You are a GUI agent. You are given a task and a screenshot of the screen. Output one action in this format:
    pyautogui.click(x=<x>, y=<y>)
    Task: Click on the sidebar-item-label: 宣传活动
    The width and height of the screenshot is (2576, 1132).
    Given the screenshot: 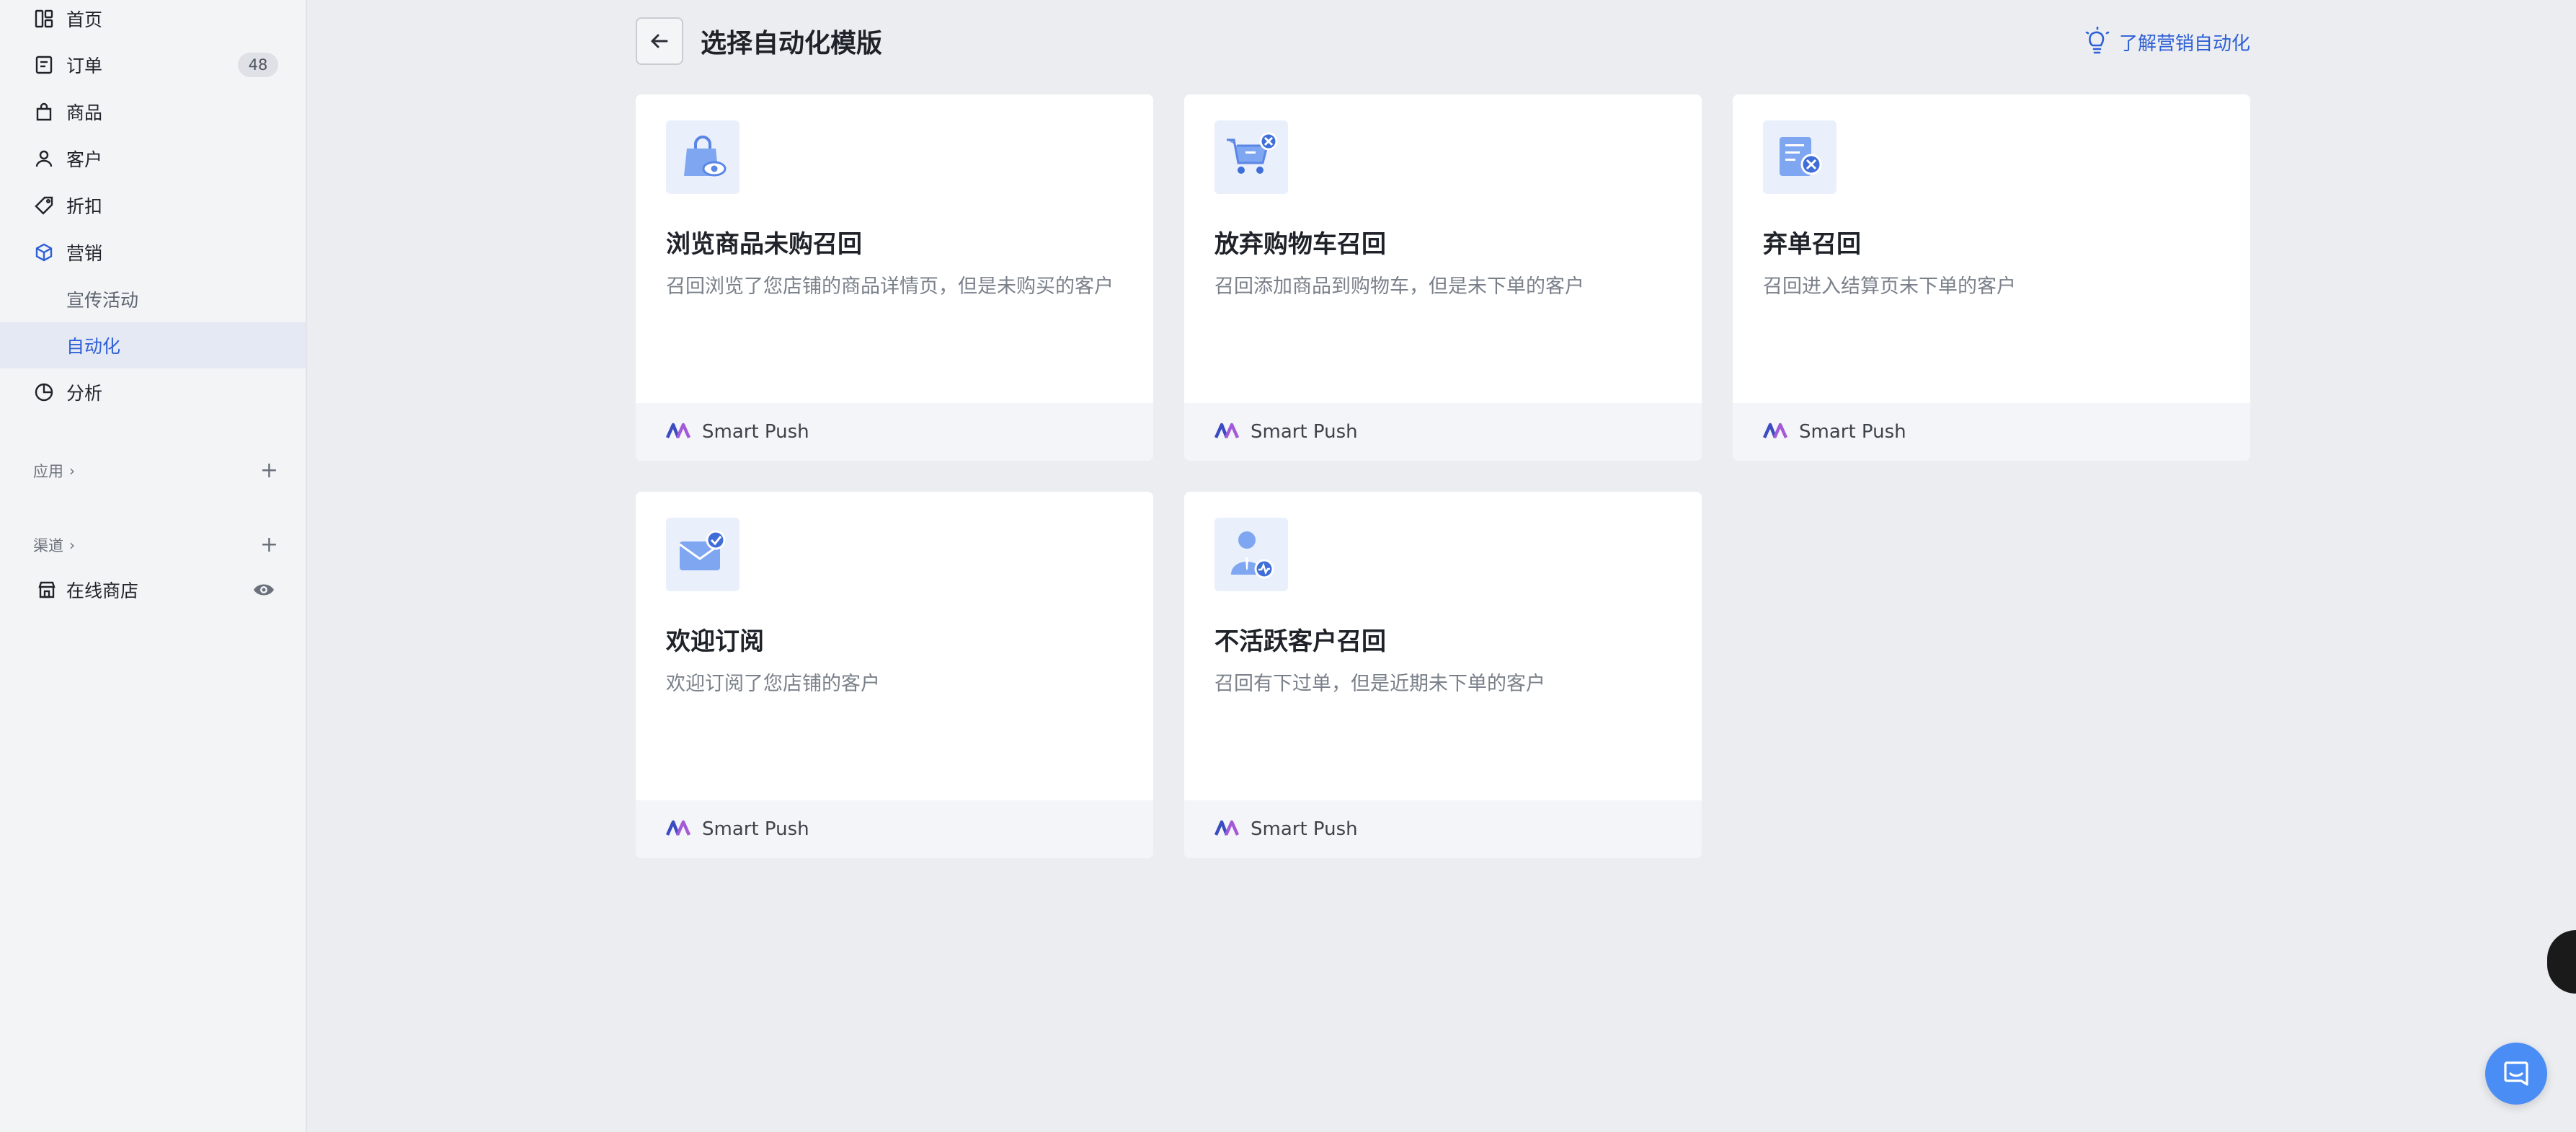 What is the action you would take?
    pyautogui.click(x=102, y=300)
    